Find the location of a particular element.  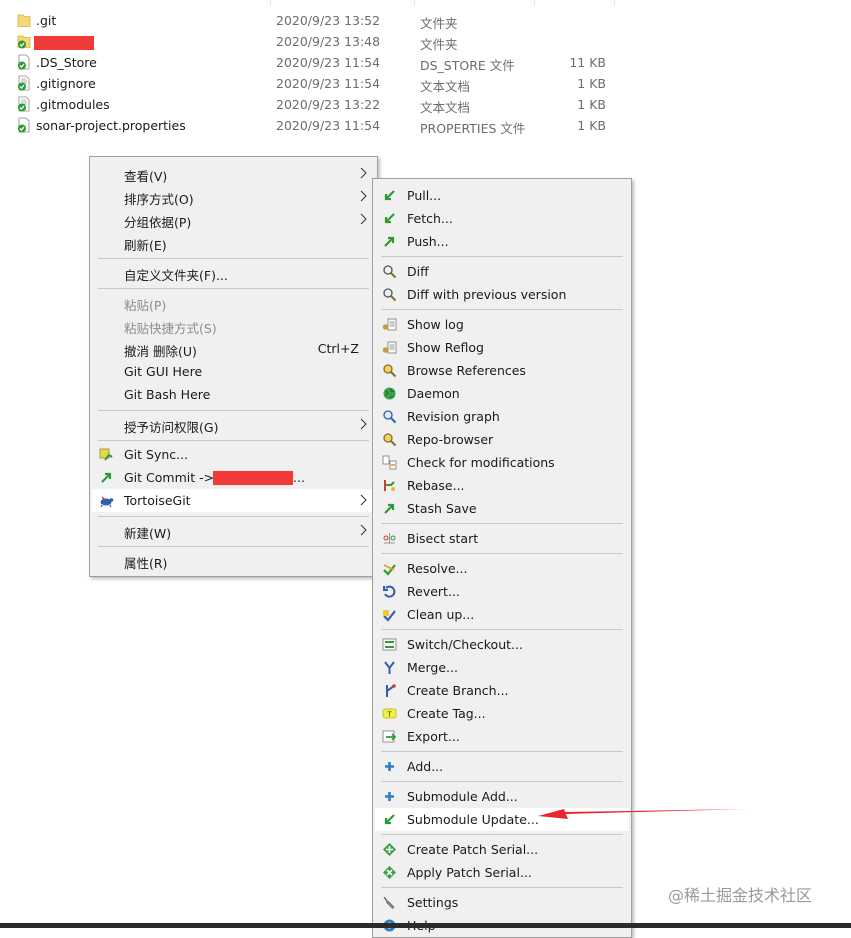

menu-item-paste: 粘贴(P) is located at coordinates (233, 302).